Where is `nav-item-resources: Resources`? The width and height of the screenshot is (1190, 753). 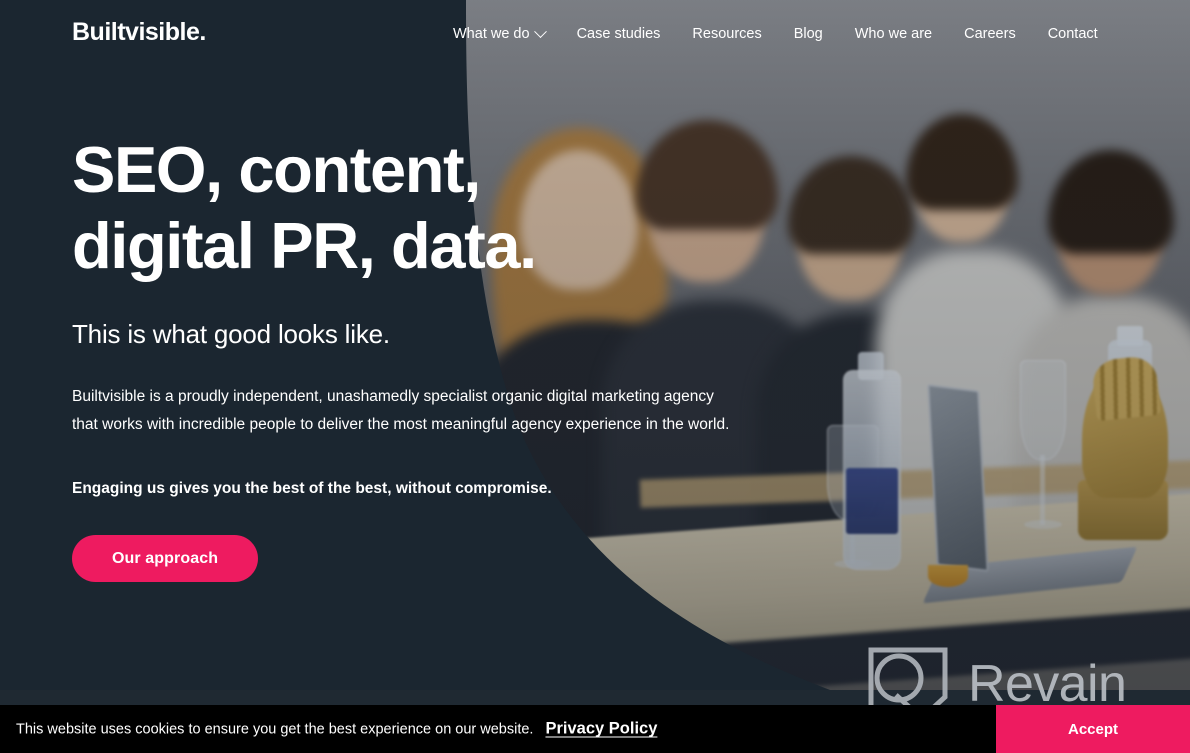
nav-item-resources: Resources is located at coordinates (726, 34).